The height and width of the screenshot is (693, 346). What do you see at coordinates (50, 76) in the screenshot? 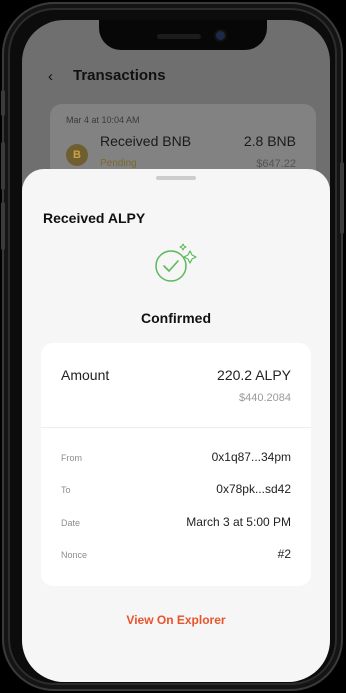
I see `chevron-left-icon: ‹` at bounding box center [50, 76].